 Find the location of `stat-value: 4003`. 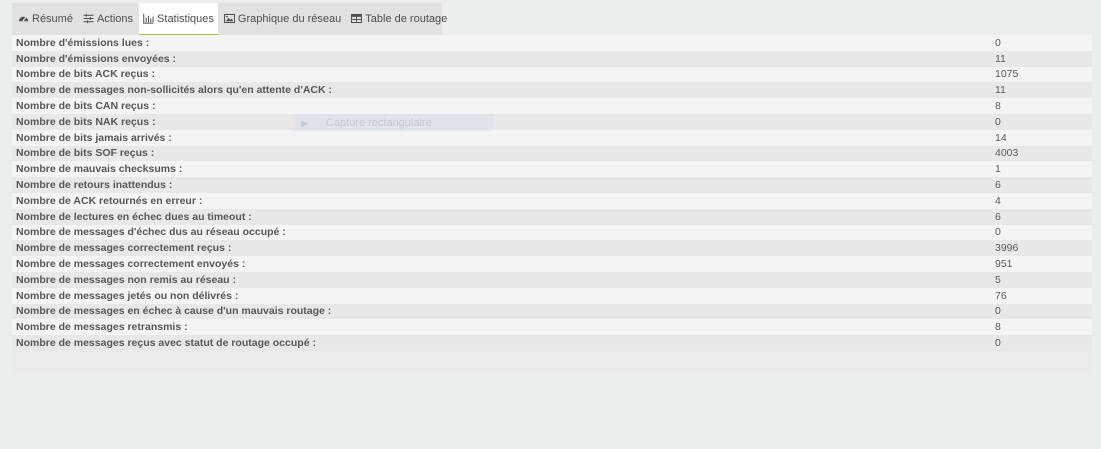

stat-value: 4003 is located at coordinates (1007, 153).